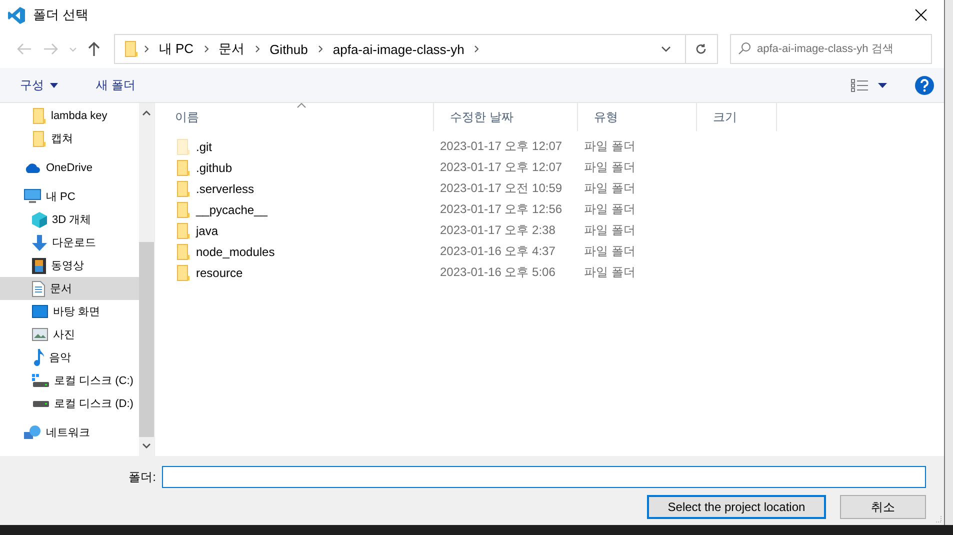  Describe the element at coordinates (94, 49) in the screenshot. I see `up-arrow-icon` at that location.